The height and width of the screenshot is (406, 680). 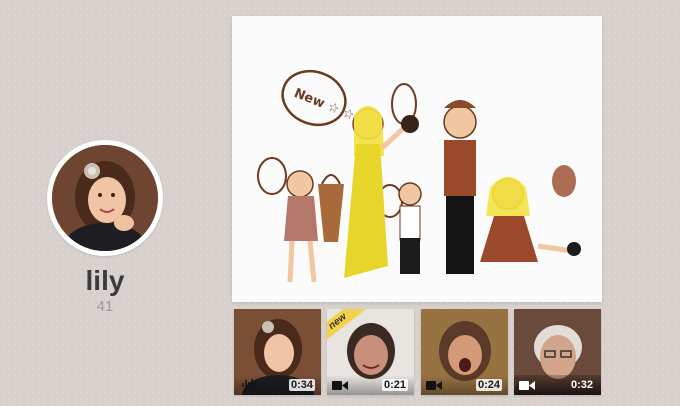 I want to click on thumbnail-video-3: 0:24, so click(x=464, y=352).